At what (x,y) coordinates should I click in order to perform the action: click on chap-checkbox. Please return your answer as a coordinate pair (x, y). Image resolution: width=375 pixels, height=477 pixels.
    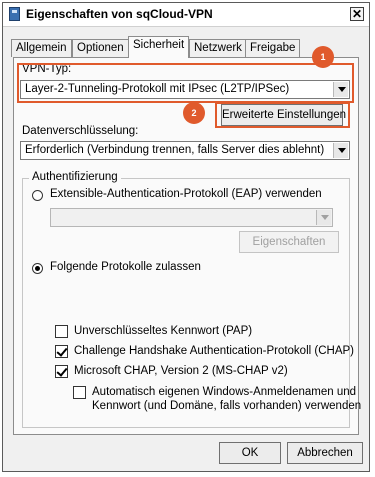
    Looking at the image, I should click on (61, 351).